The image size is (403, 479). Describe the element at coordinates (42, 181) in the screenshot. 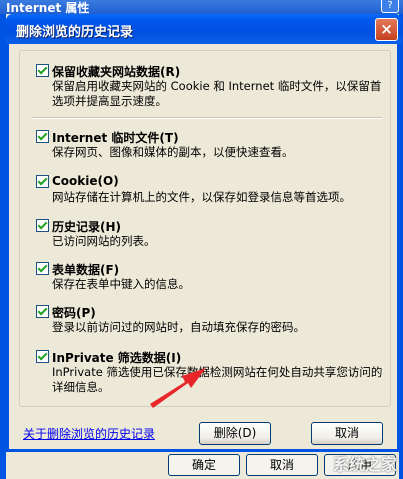

I see `checkbox-cookies` at that location.